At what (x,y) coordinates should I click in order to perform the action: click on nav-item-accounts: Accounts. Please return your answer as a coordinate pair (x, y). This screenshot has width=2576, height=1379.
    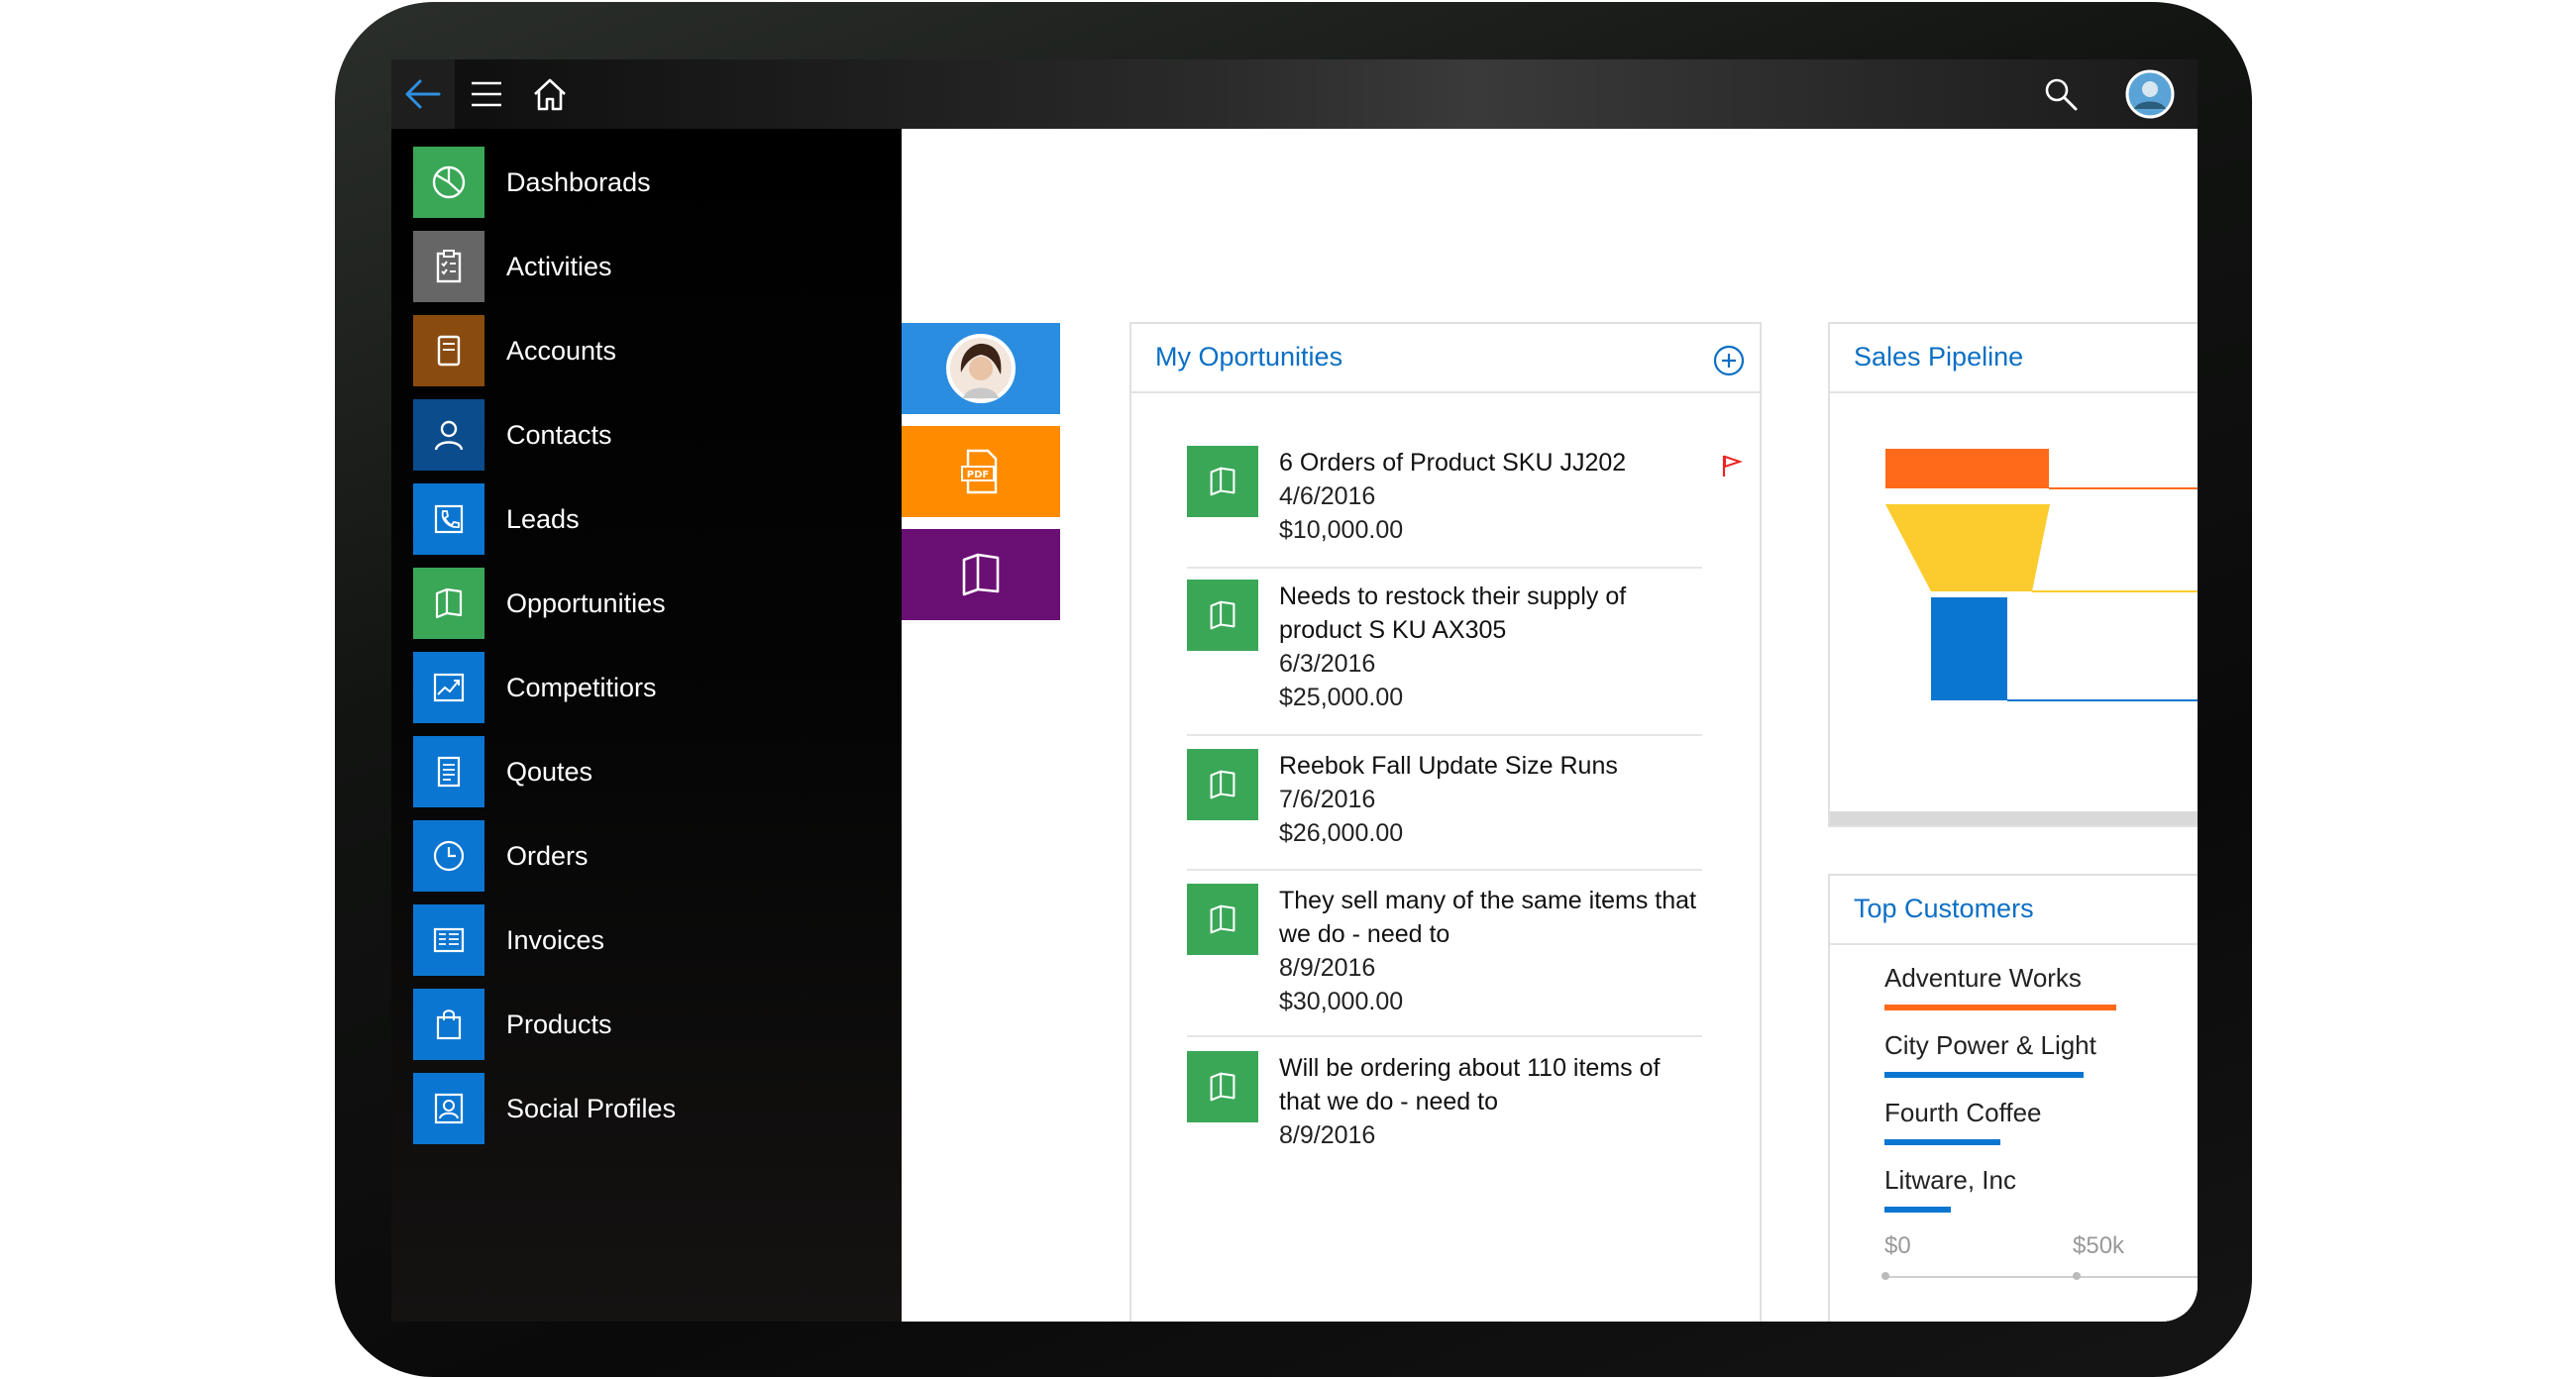
    Looking at the image, I should click on (651, 350).